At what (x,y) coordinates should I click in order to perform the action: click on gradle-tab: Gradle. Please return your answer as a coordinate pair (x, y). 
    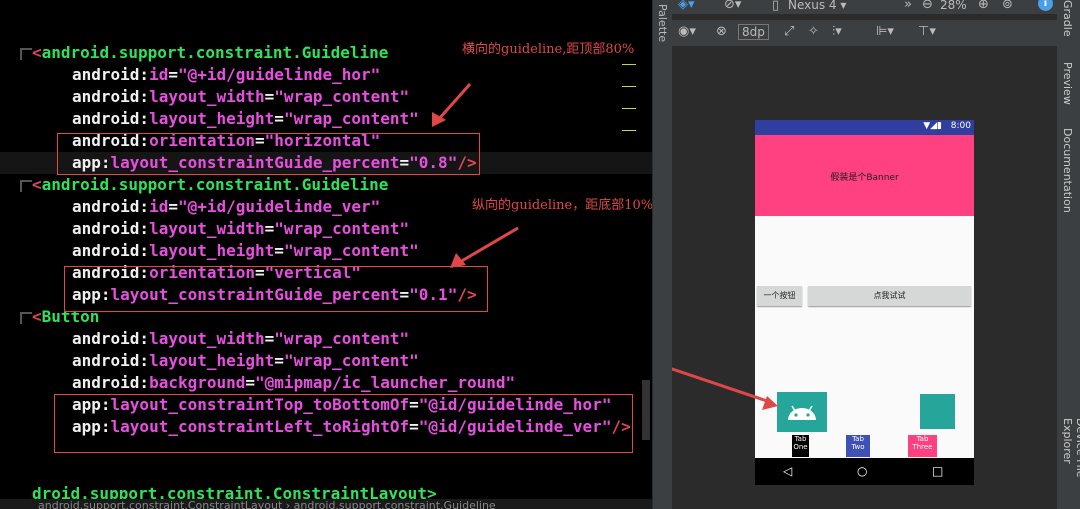
    Looking at the image, I should click on (1067, 18).